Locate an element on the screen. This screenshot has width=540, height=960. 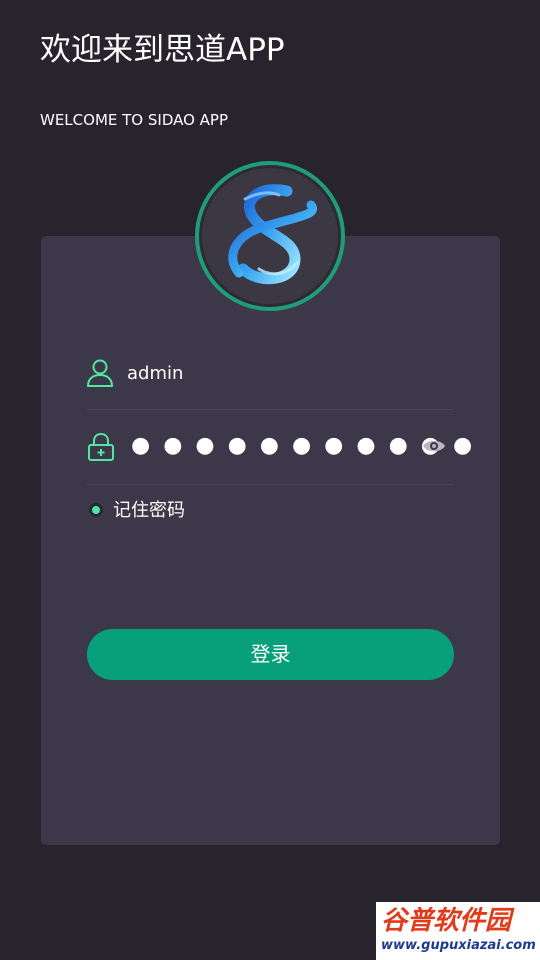
user-icon is located at coordinates (100, 373).